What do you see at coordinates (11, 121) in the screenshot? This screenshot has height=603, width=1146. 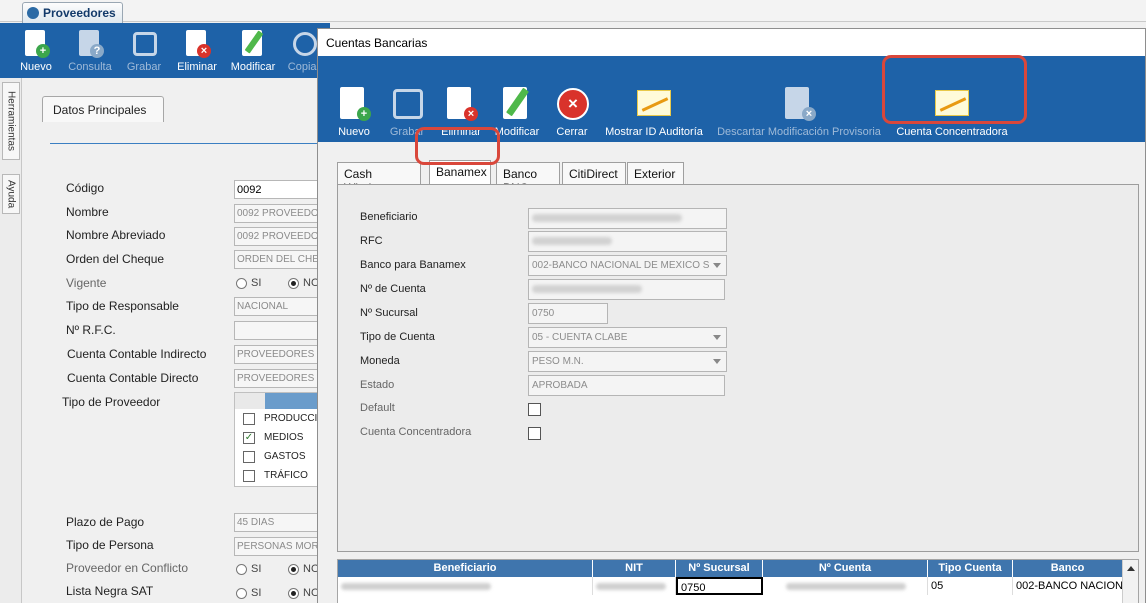 I see `sidebar-tab-herramientas: Herramientas` at bounding box center [11, 121].